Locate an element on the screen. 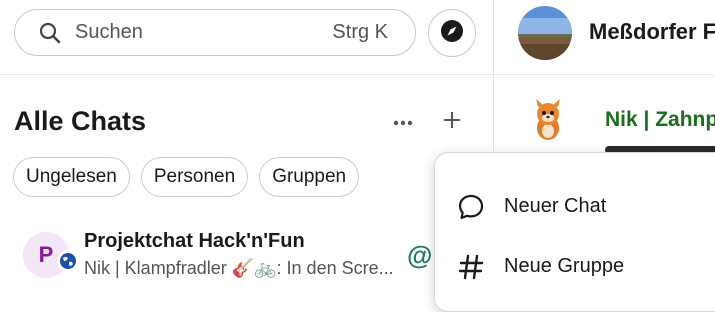 The width and height of the screenshot is (715, 312). search-input is located at coordinates (195, 32).